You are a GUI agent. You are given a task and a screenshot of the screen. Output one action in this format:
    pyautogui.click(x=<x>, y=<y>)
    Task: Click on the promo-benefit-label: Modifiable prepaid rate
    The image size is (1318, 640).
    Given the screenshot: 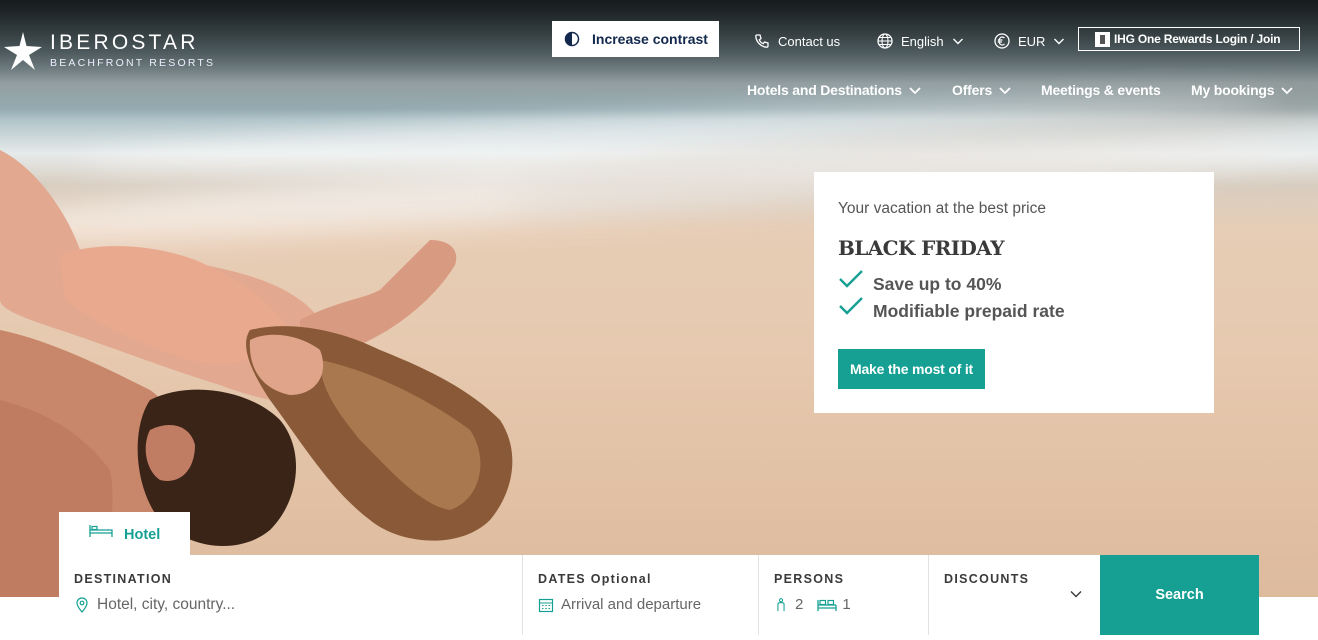 What is the action you would take?
    pyautogui.click(x=969, y=311)
    